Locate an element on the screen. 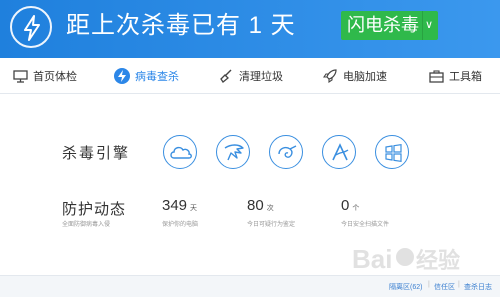  trust-zone-link: 信任区 is located at coordinates (444, 287).